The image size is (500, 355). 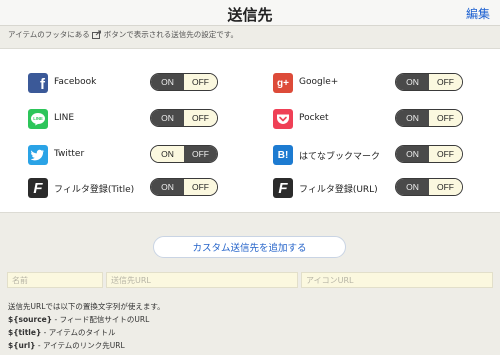 I want to click on destination-url-field, so click(x=202, y=280).